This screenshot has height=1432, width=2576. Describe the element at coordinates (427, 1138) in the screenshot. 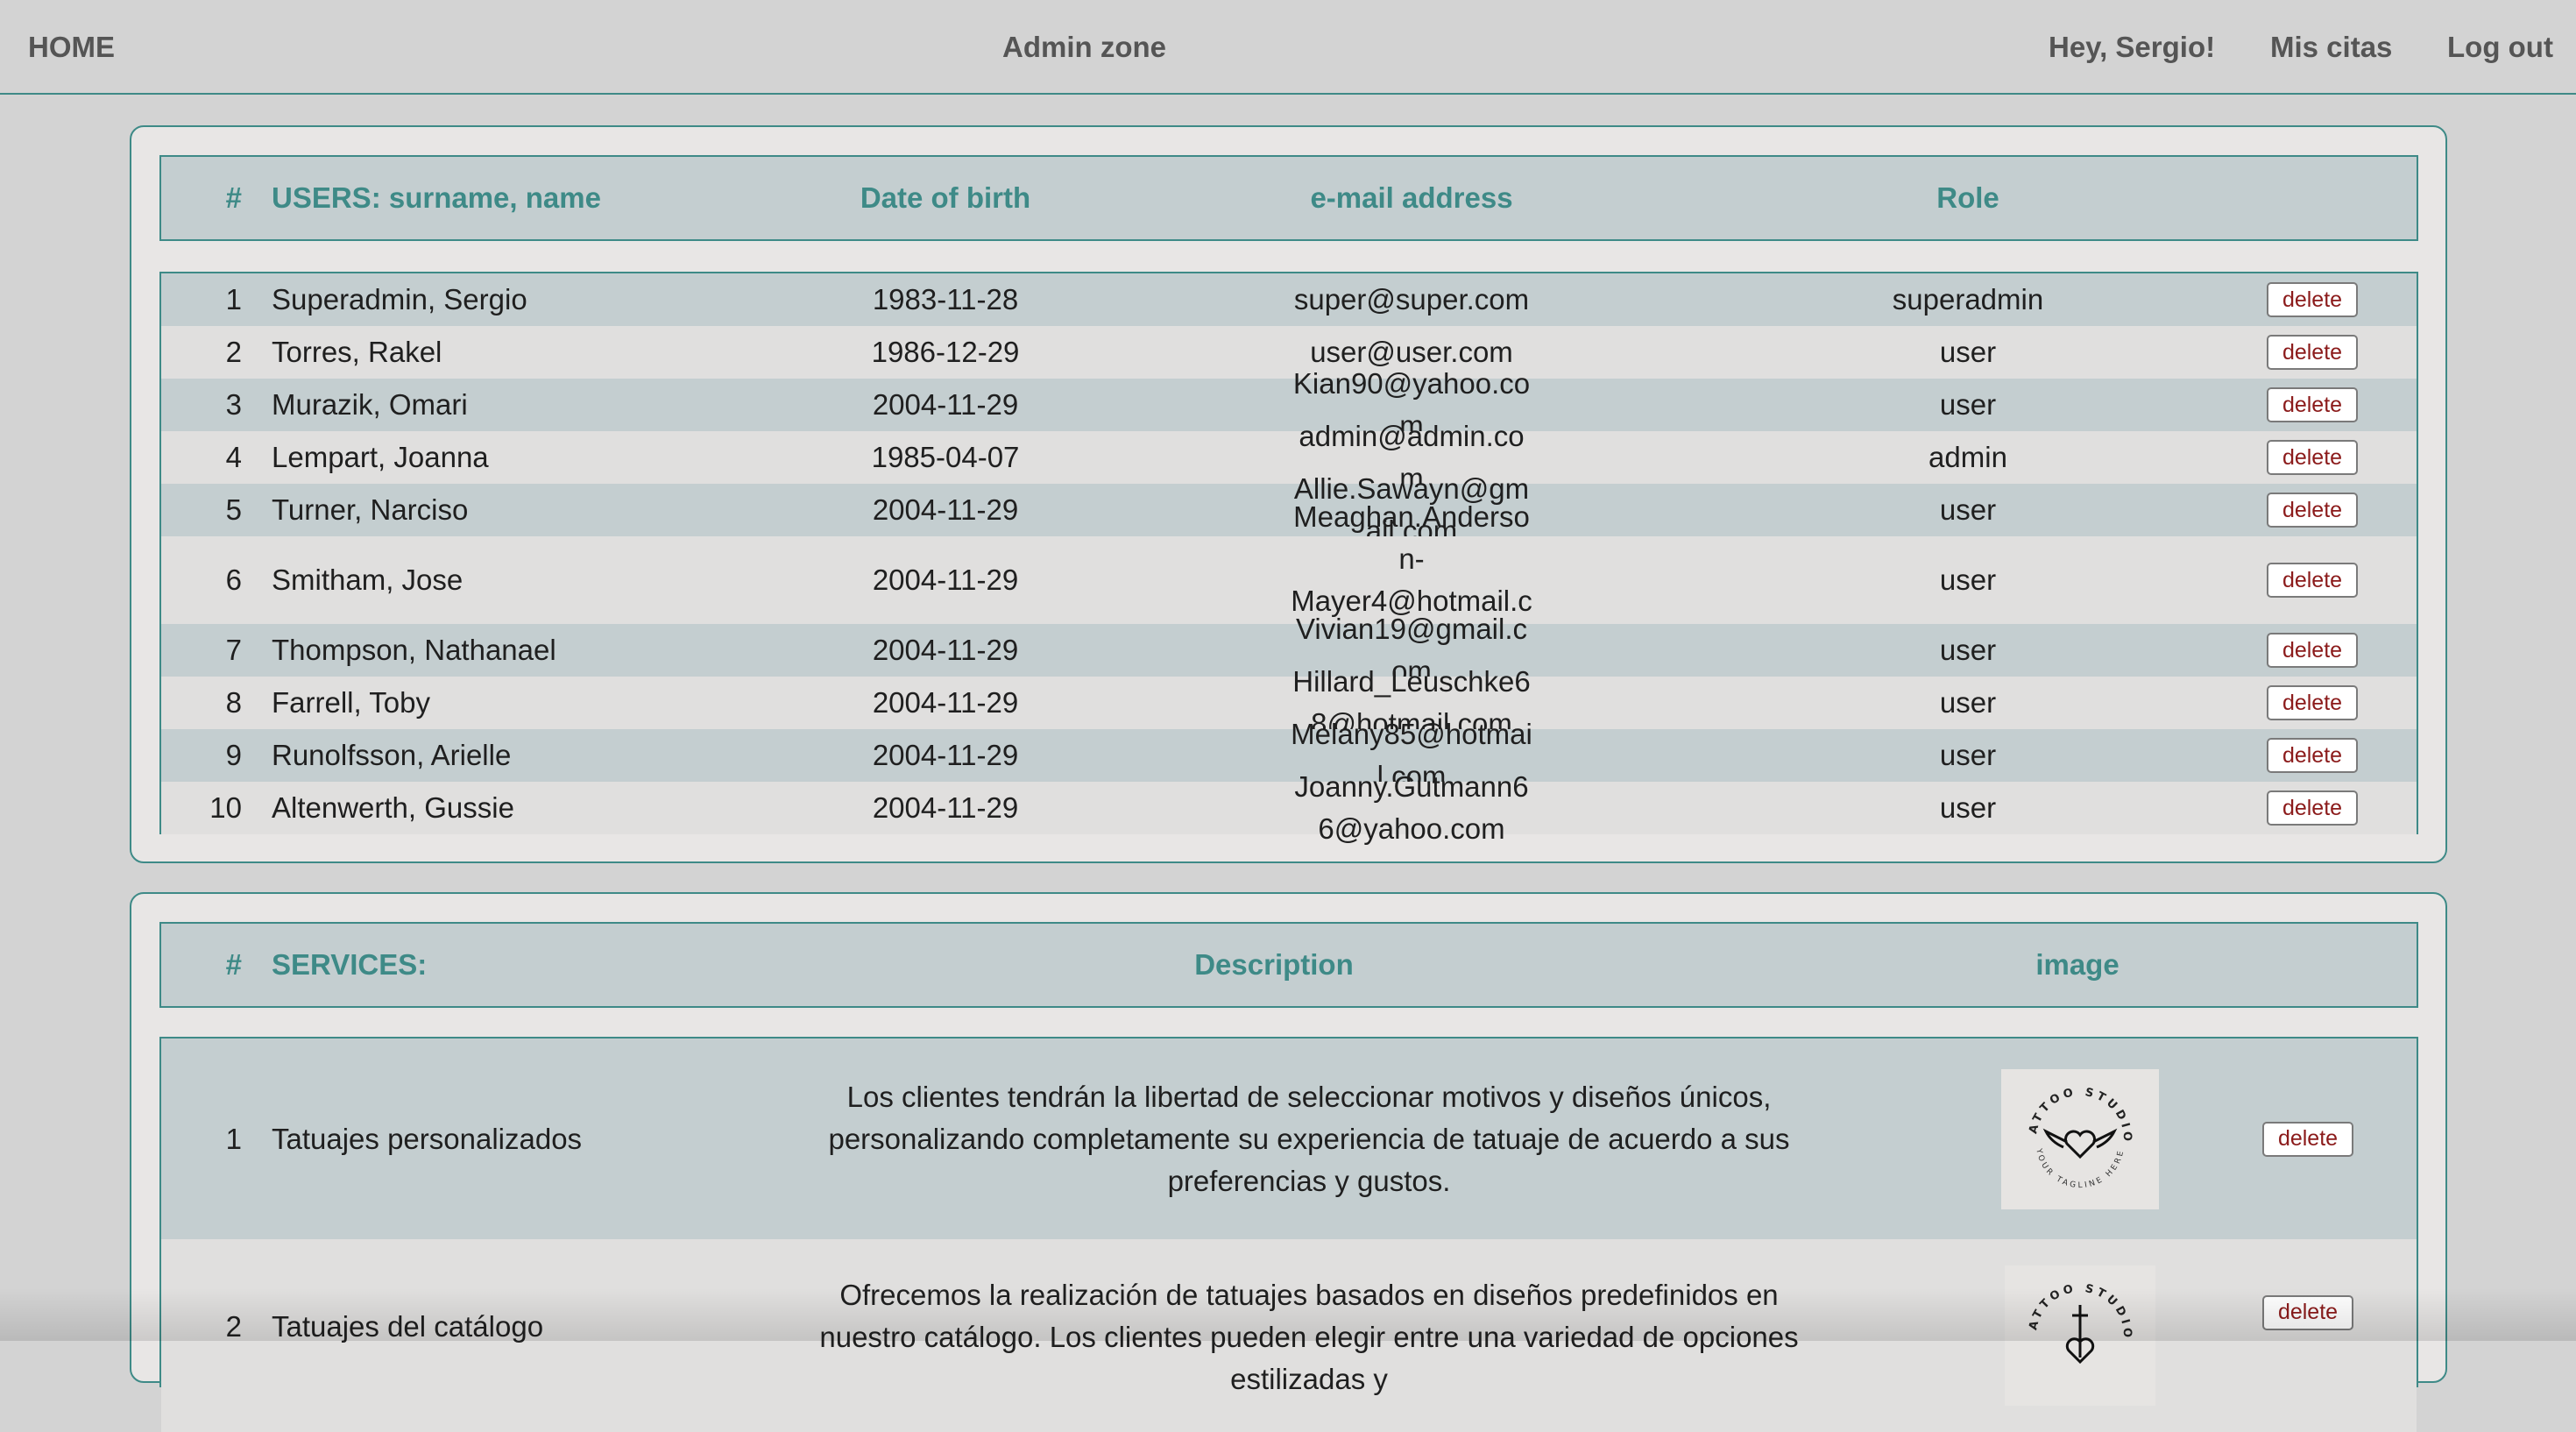

I see `service-name: Tatuajes personalizados` at that location.